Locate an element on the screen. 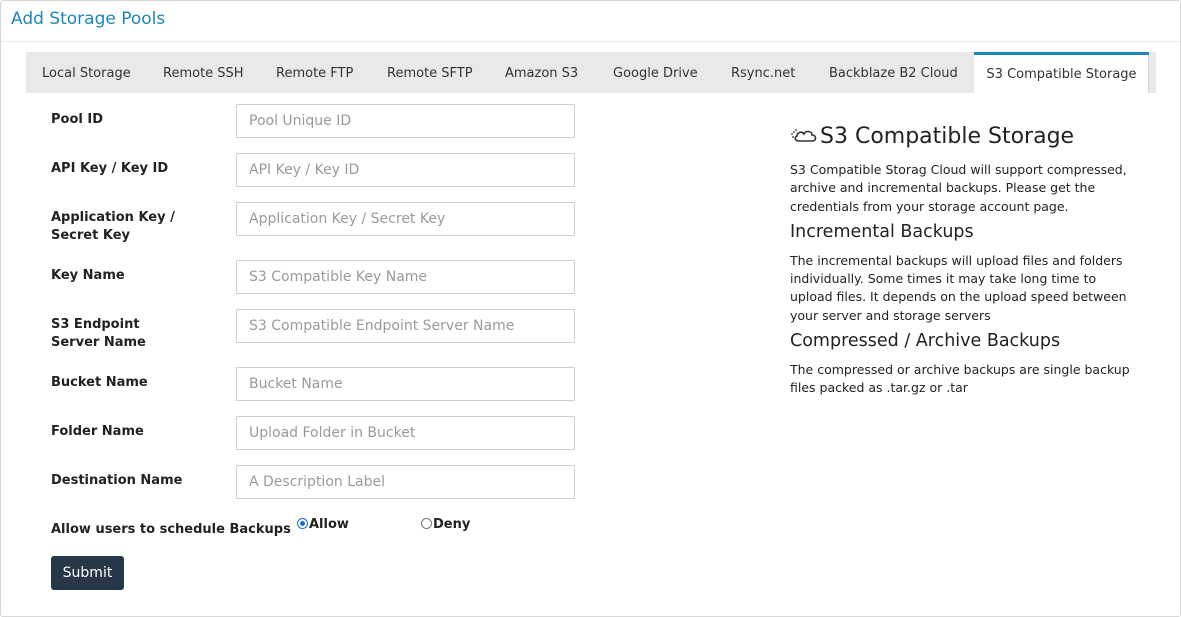 The width and height of the screenshot is (1181, 617). api-key-label: API Key / Key ID is located at coordinates (110, 168).